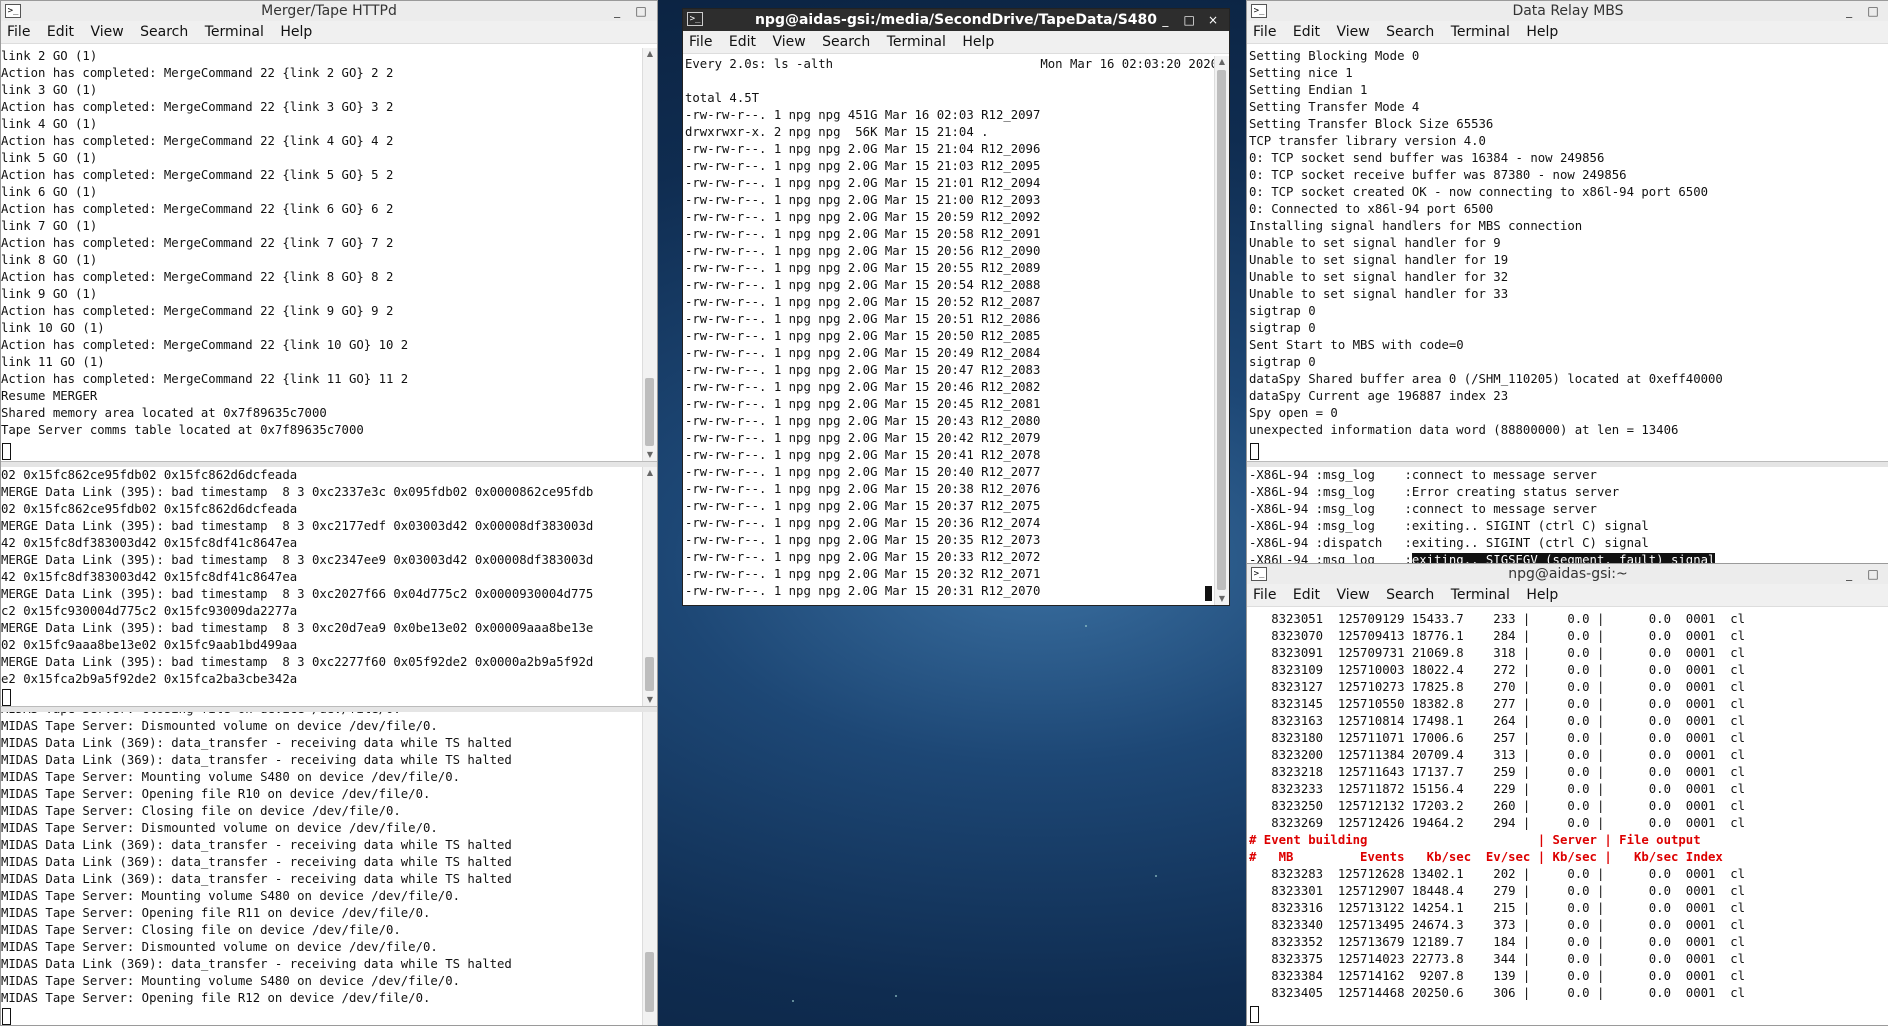 The image size is (1888, 1026). What do you see at coordinates (1567, 11) in the screenshot?
I see `relay-window-titlebar: >_ Data Relay MBS _ □` at bounding box center [1567, 11].